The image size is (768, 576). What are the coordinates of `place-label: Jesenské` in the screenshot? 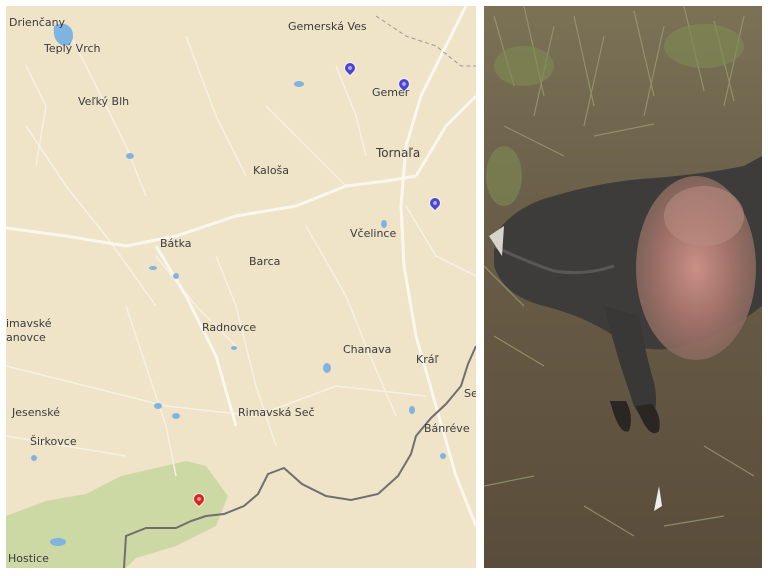 It's located at (36, 412).